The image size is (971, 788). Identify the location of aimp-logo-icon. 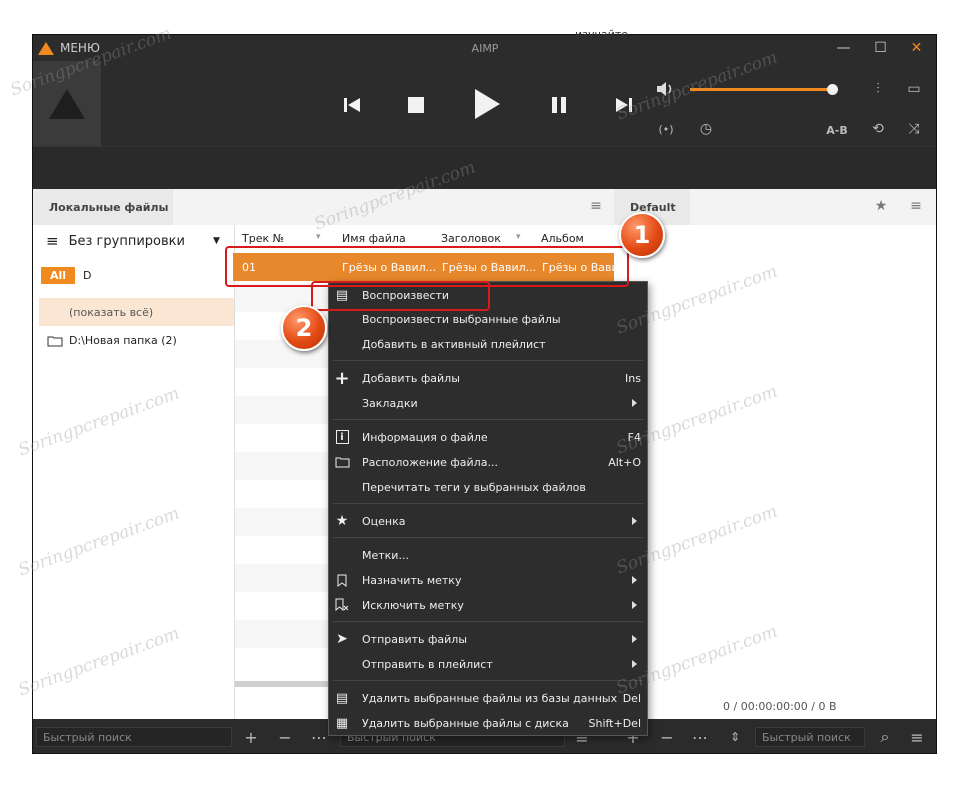
(67, 103).